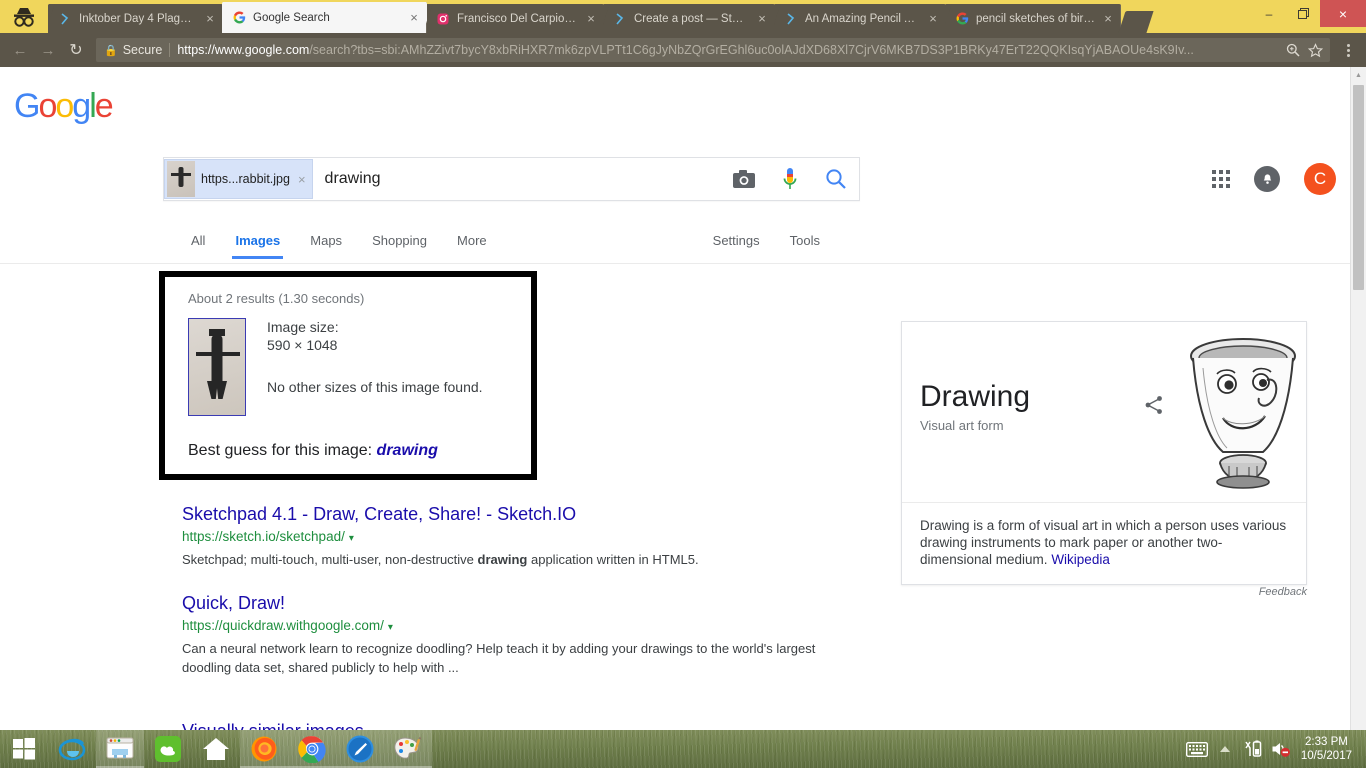 This screenshot has height=768, width=1366. What do you see at coordinates (198, 240) in the screenshot?
I see `tab-all: All` at bounding box center [198, 240].